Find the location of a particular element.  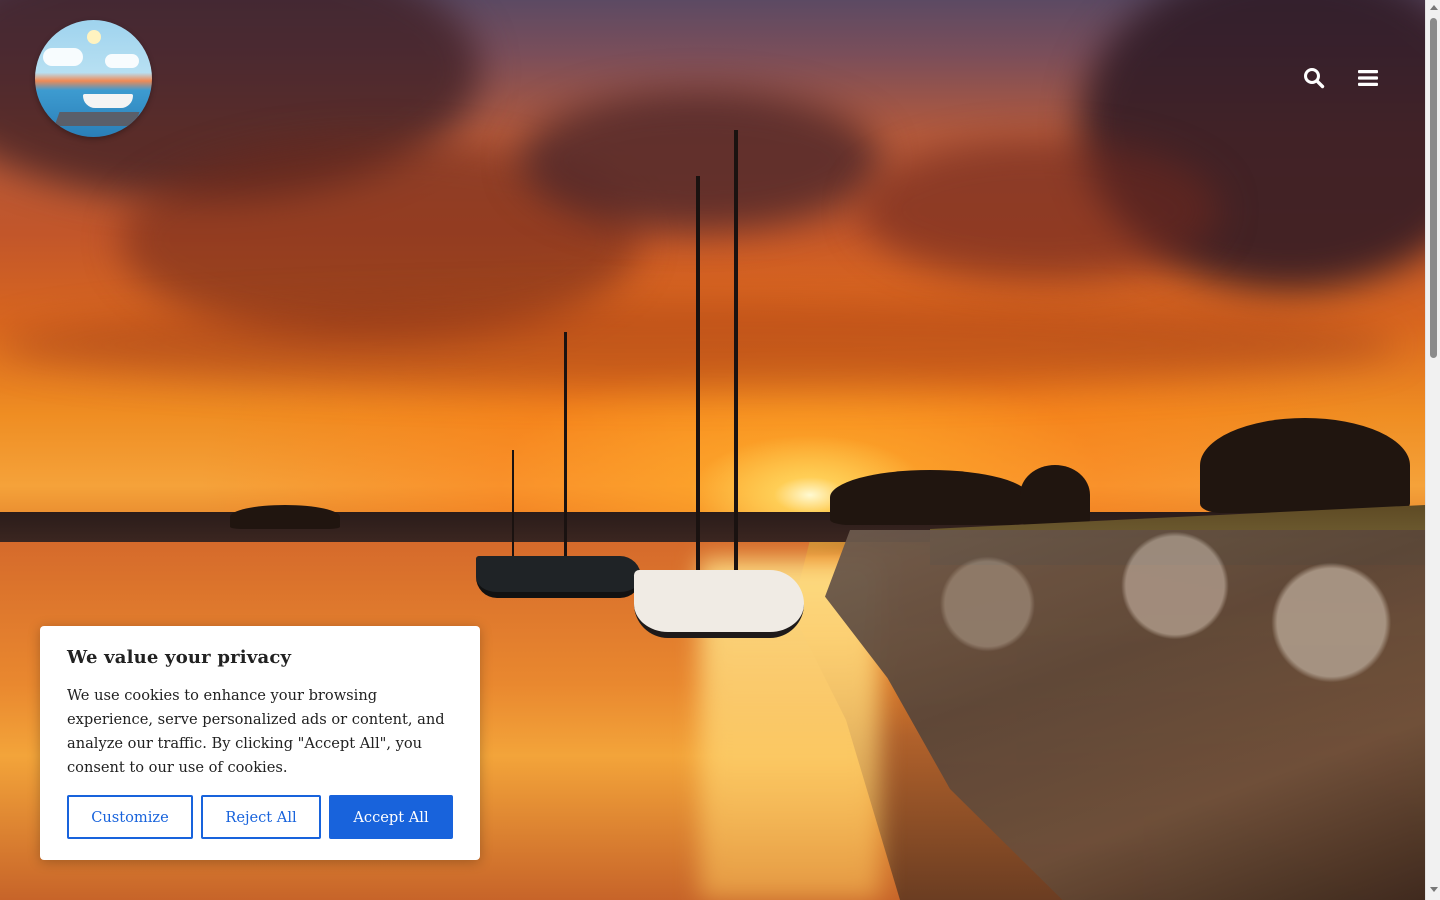

site-logo is located at coordinates (93, 78).